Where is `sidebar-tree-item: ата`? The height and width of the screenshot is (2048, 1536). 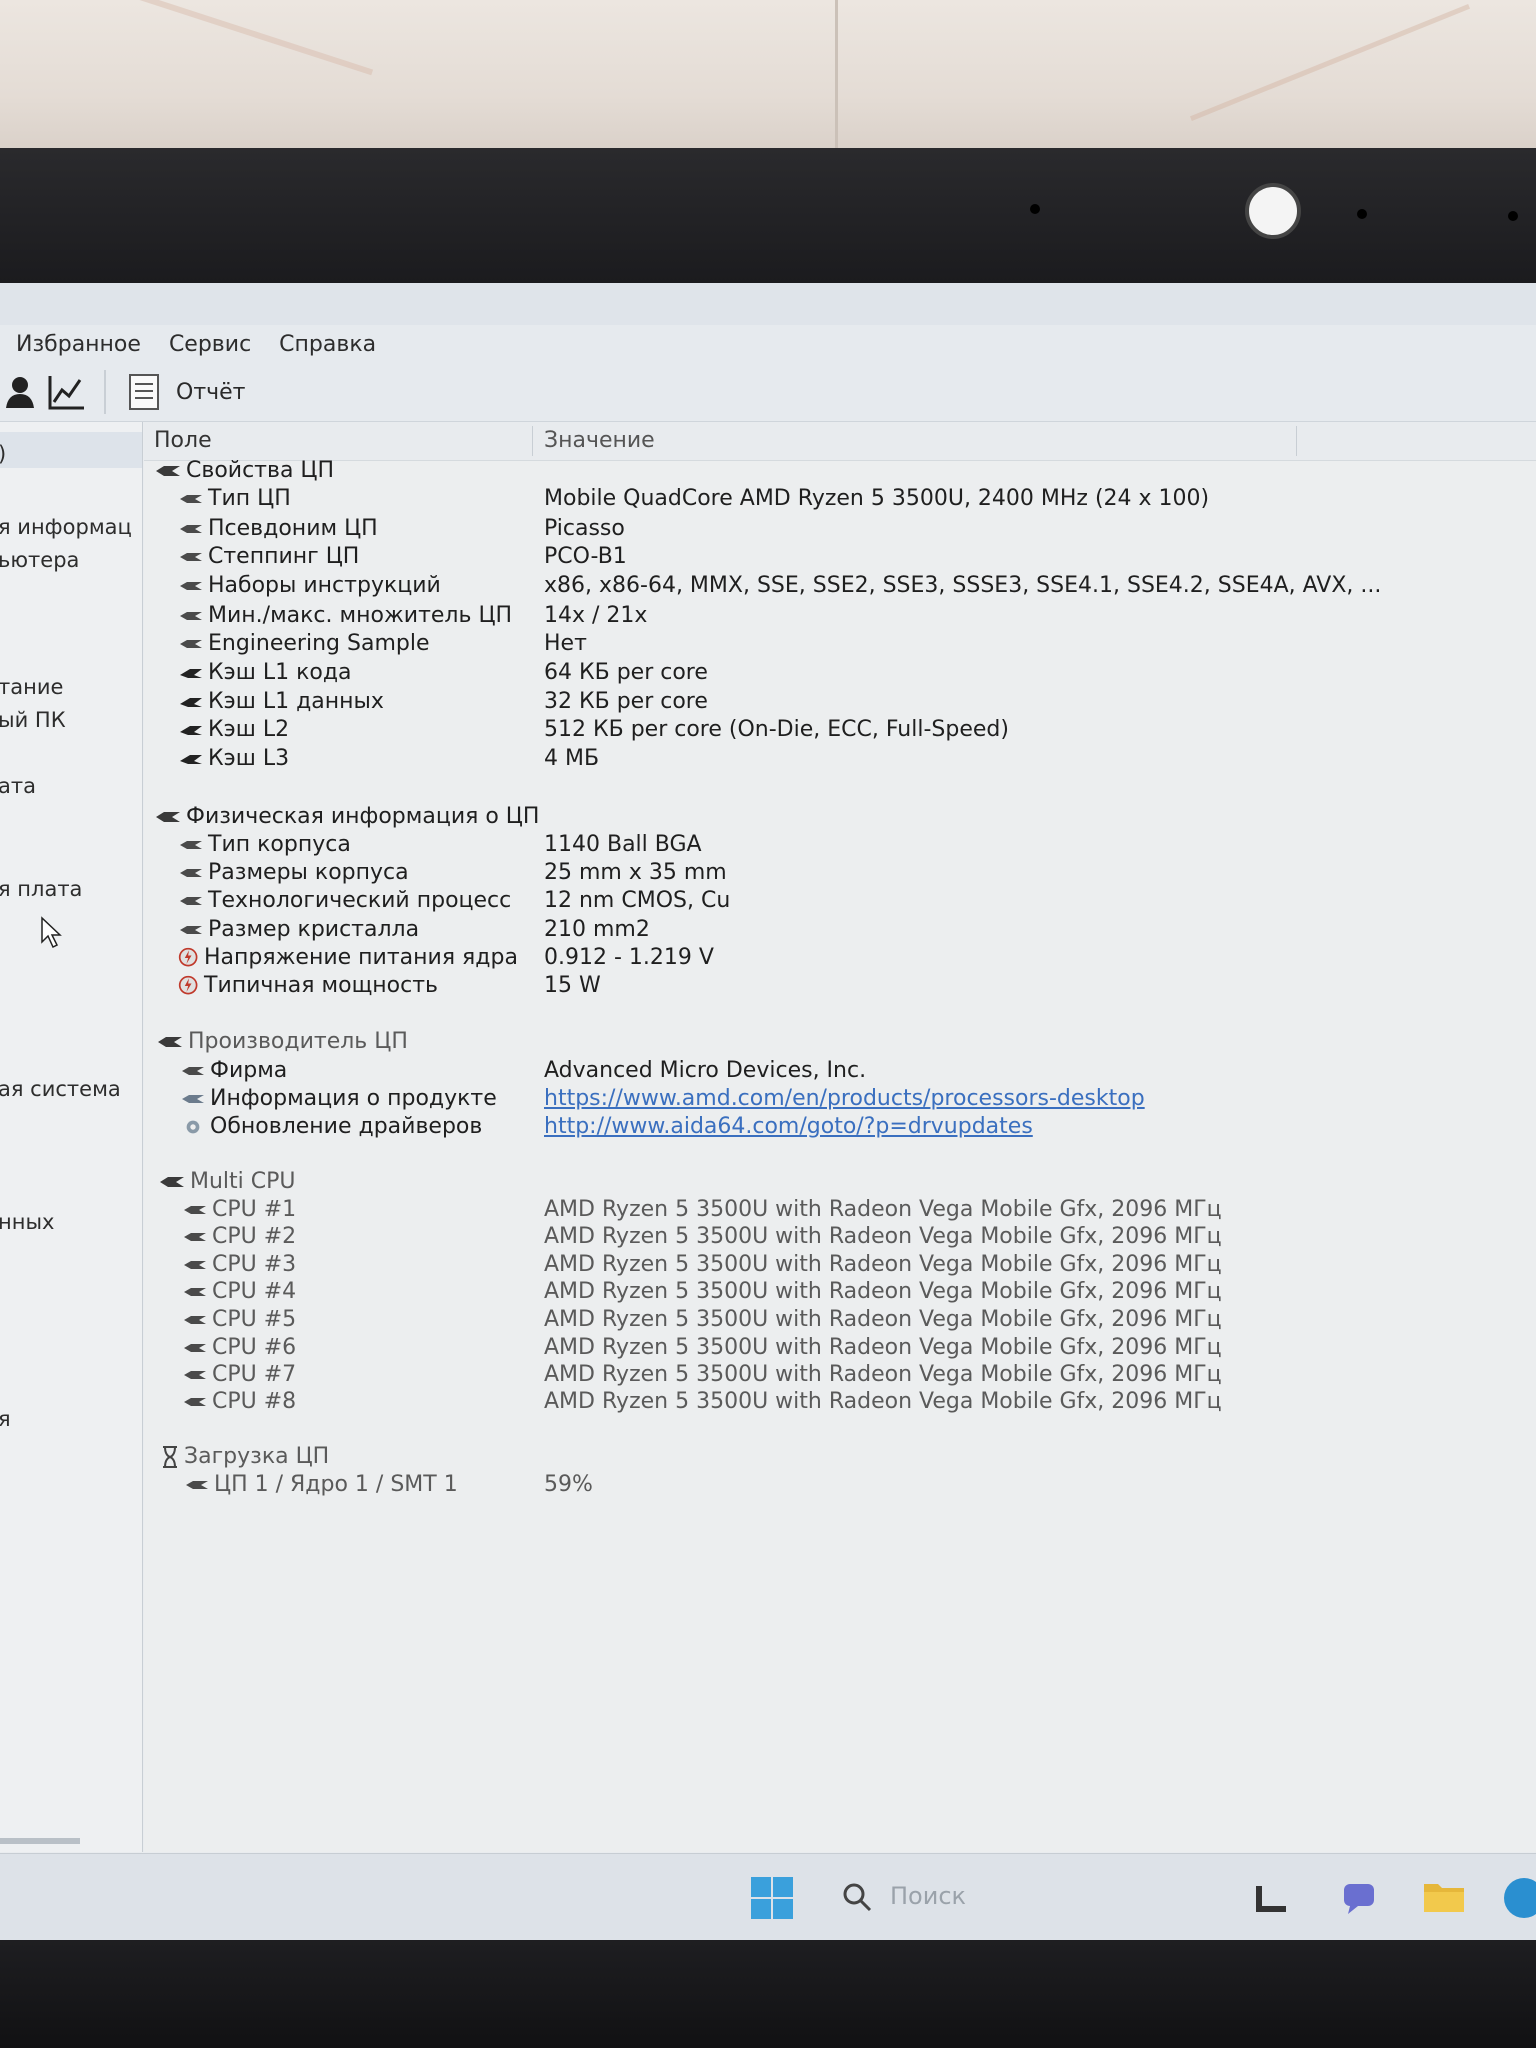 sidebar-tree-item: ата is located at coordinates (18, 786).